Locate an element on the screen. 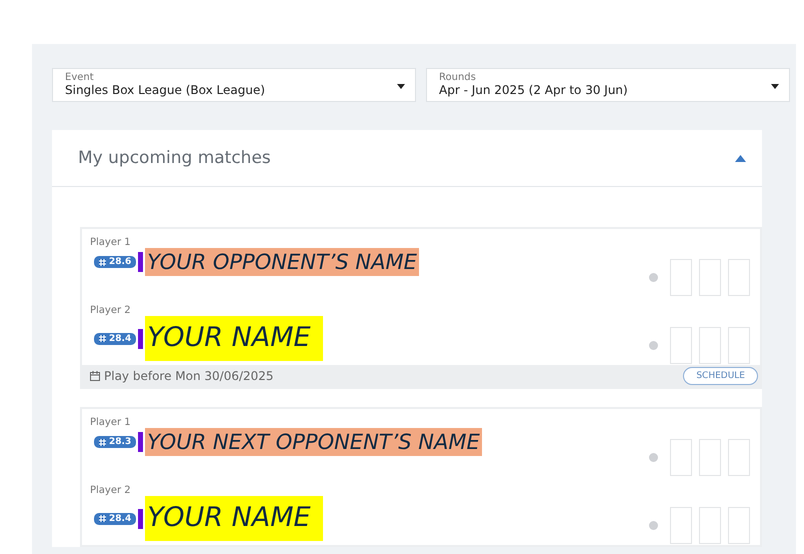  rating-badge: 28.3 is located at coordinates (115, 442).